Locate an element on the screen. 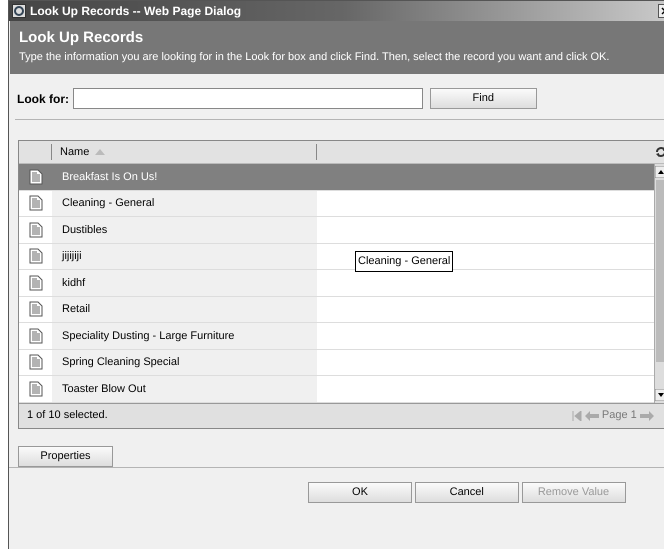 The width and height of the screenshot is (664, 549). remove-value-button: Remove Value is located at coordinates (574, 492).